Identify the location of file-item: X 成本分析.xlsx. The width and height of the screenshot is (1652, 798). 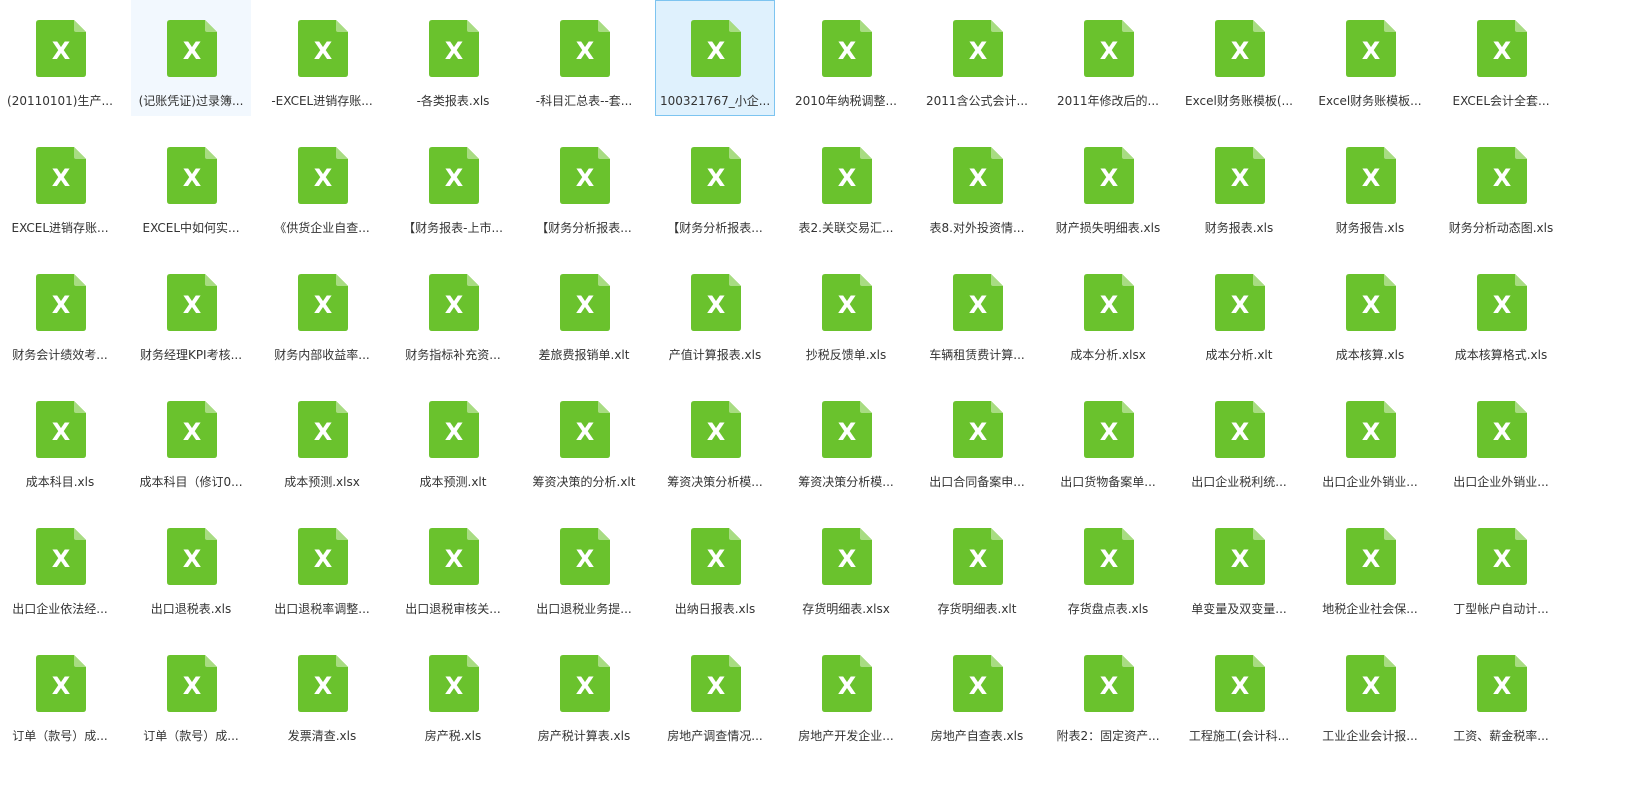
(1108, 312).